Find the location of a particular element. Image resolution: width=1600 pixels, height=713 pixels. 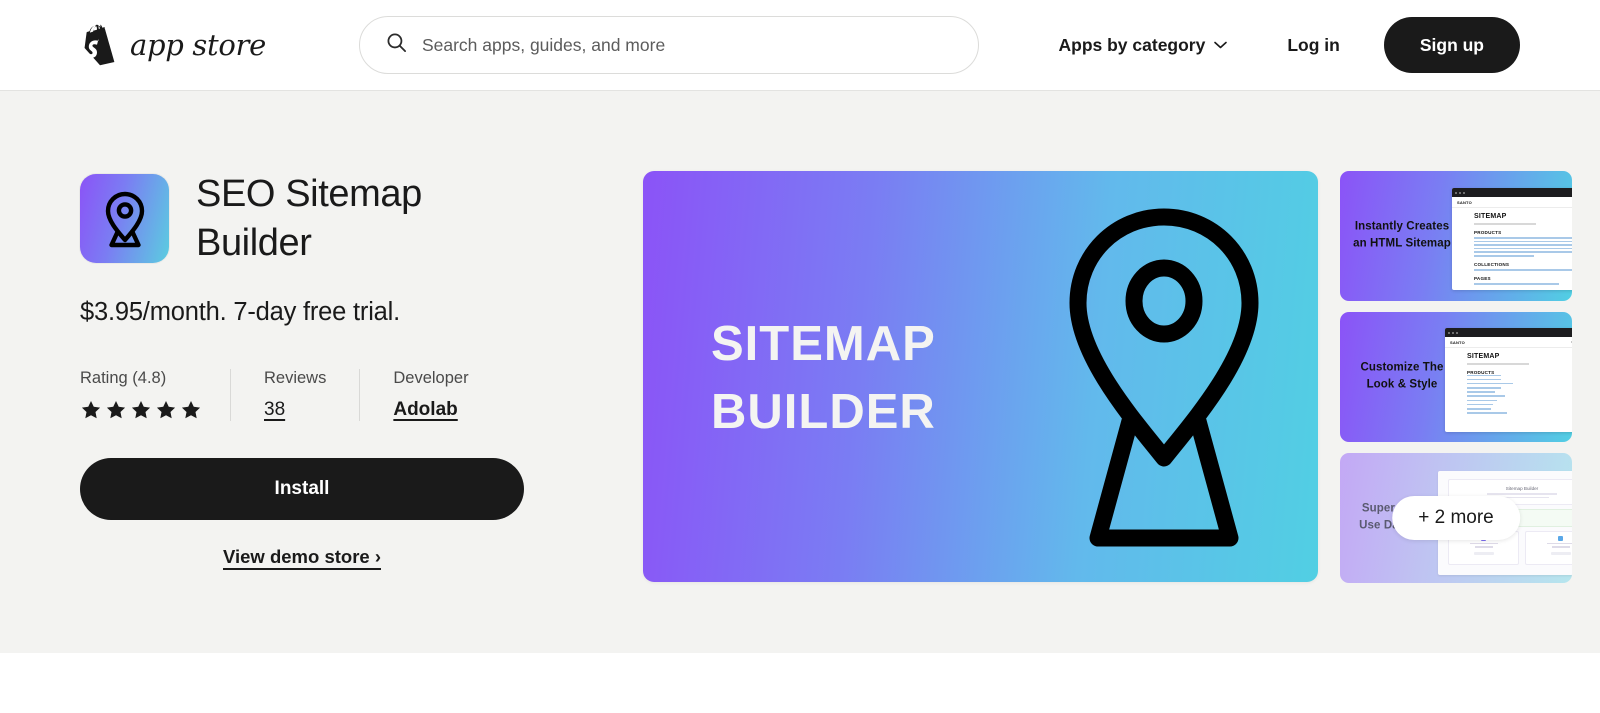

mock-section-collections: COLLECTIONS is located at coordinates (1492, 264).